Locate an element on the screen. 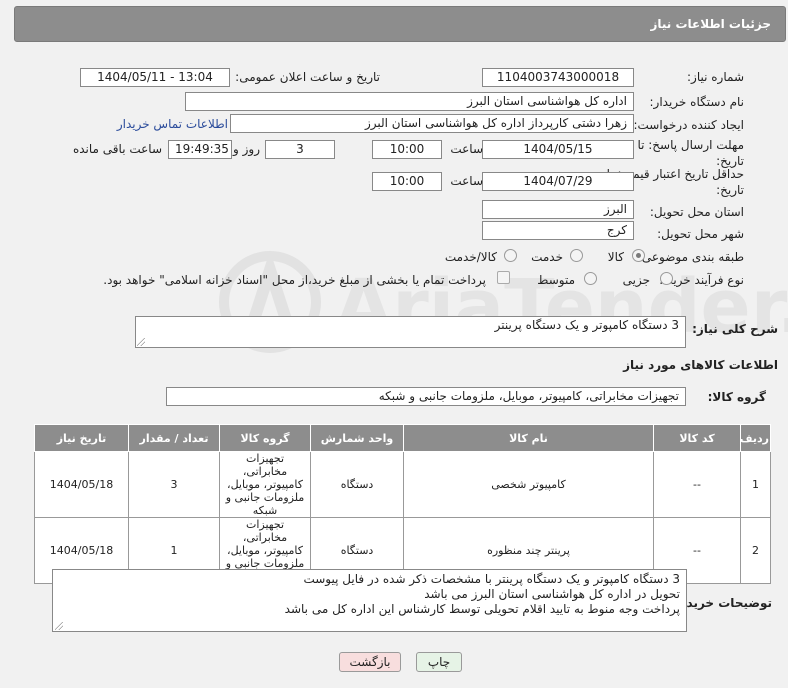 This screenshot has height=688, width=788. col-qty: تعداد / مقدار is located at coordinates (174, 438).